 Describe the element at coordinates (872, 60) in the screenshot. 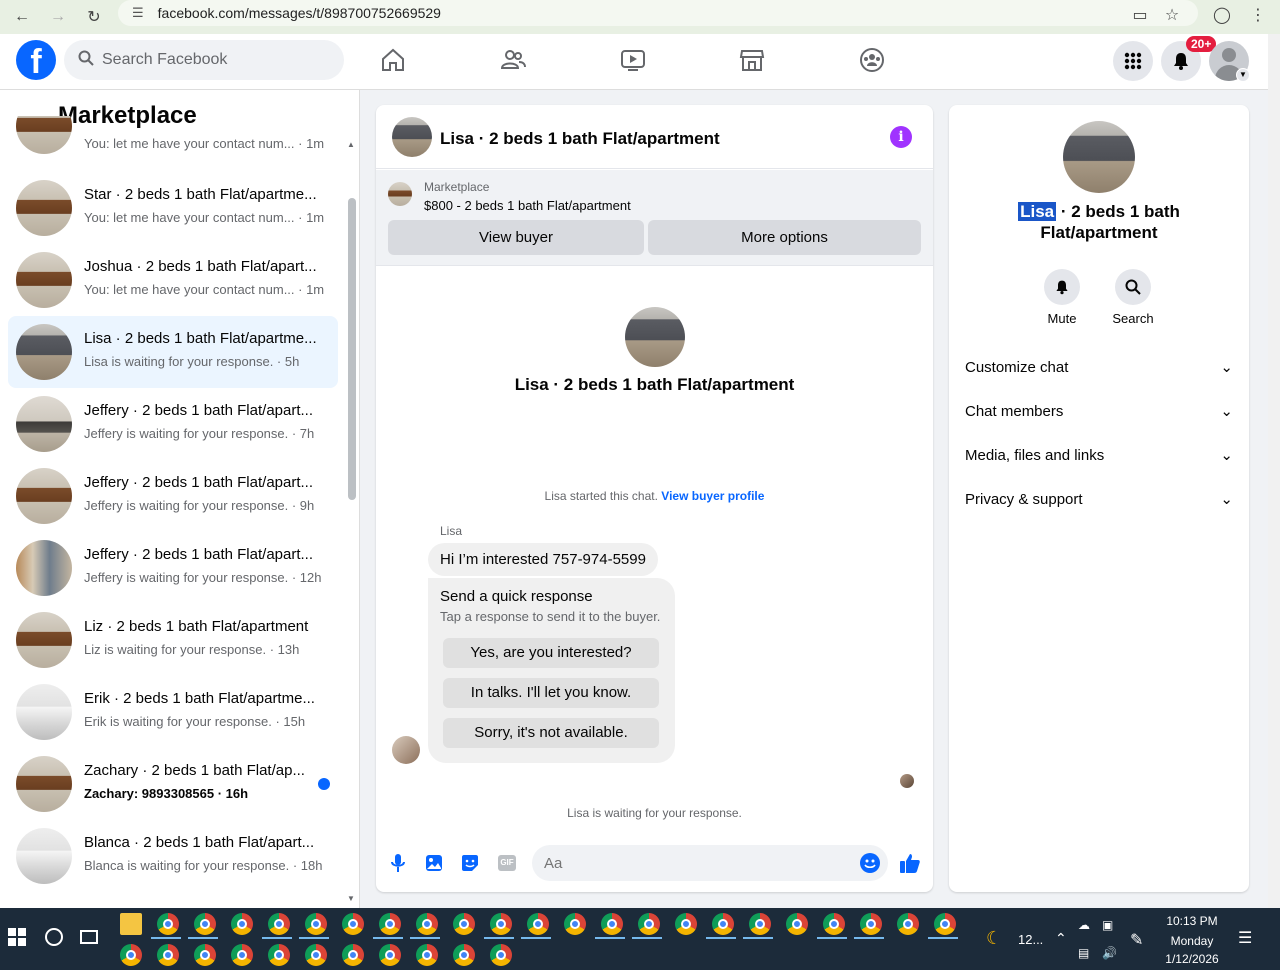

I see `groups-icon` at that location.